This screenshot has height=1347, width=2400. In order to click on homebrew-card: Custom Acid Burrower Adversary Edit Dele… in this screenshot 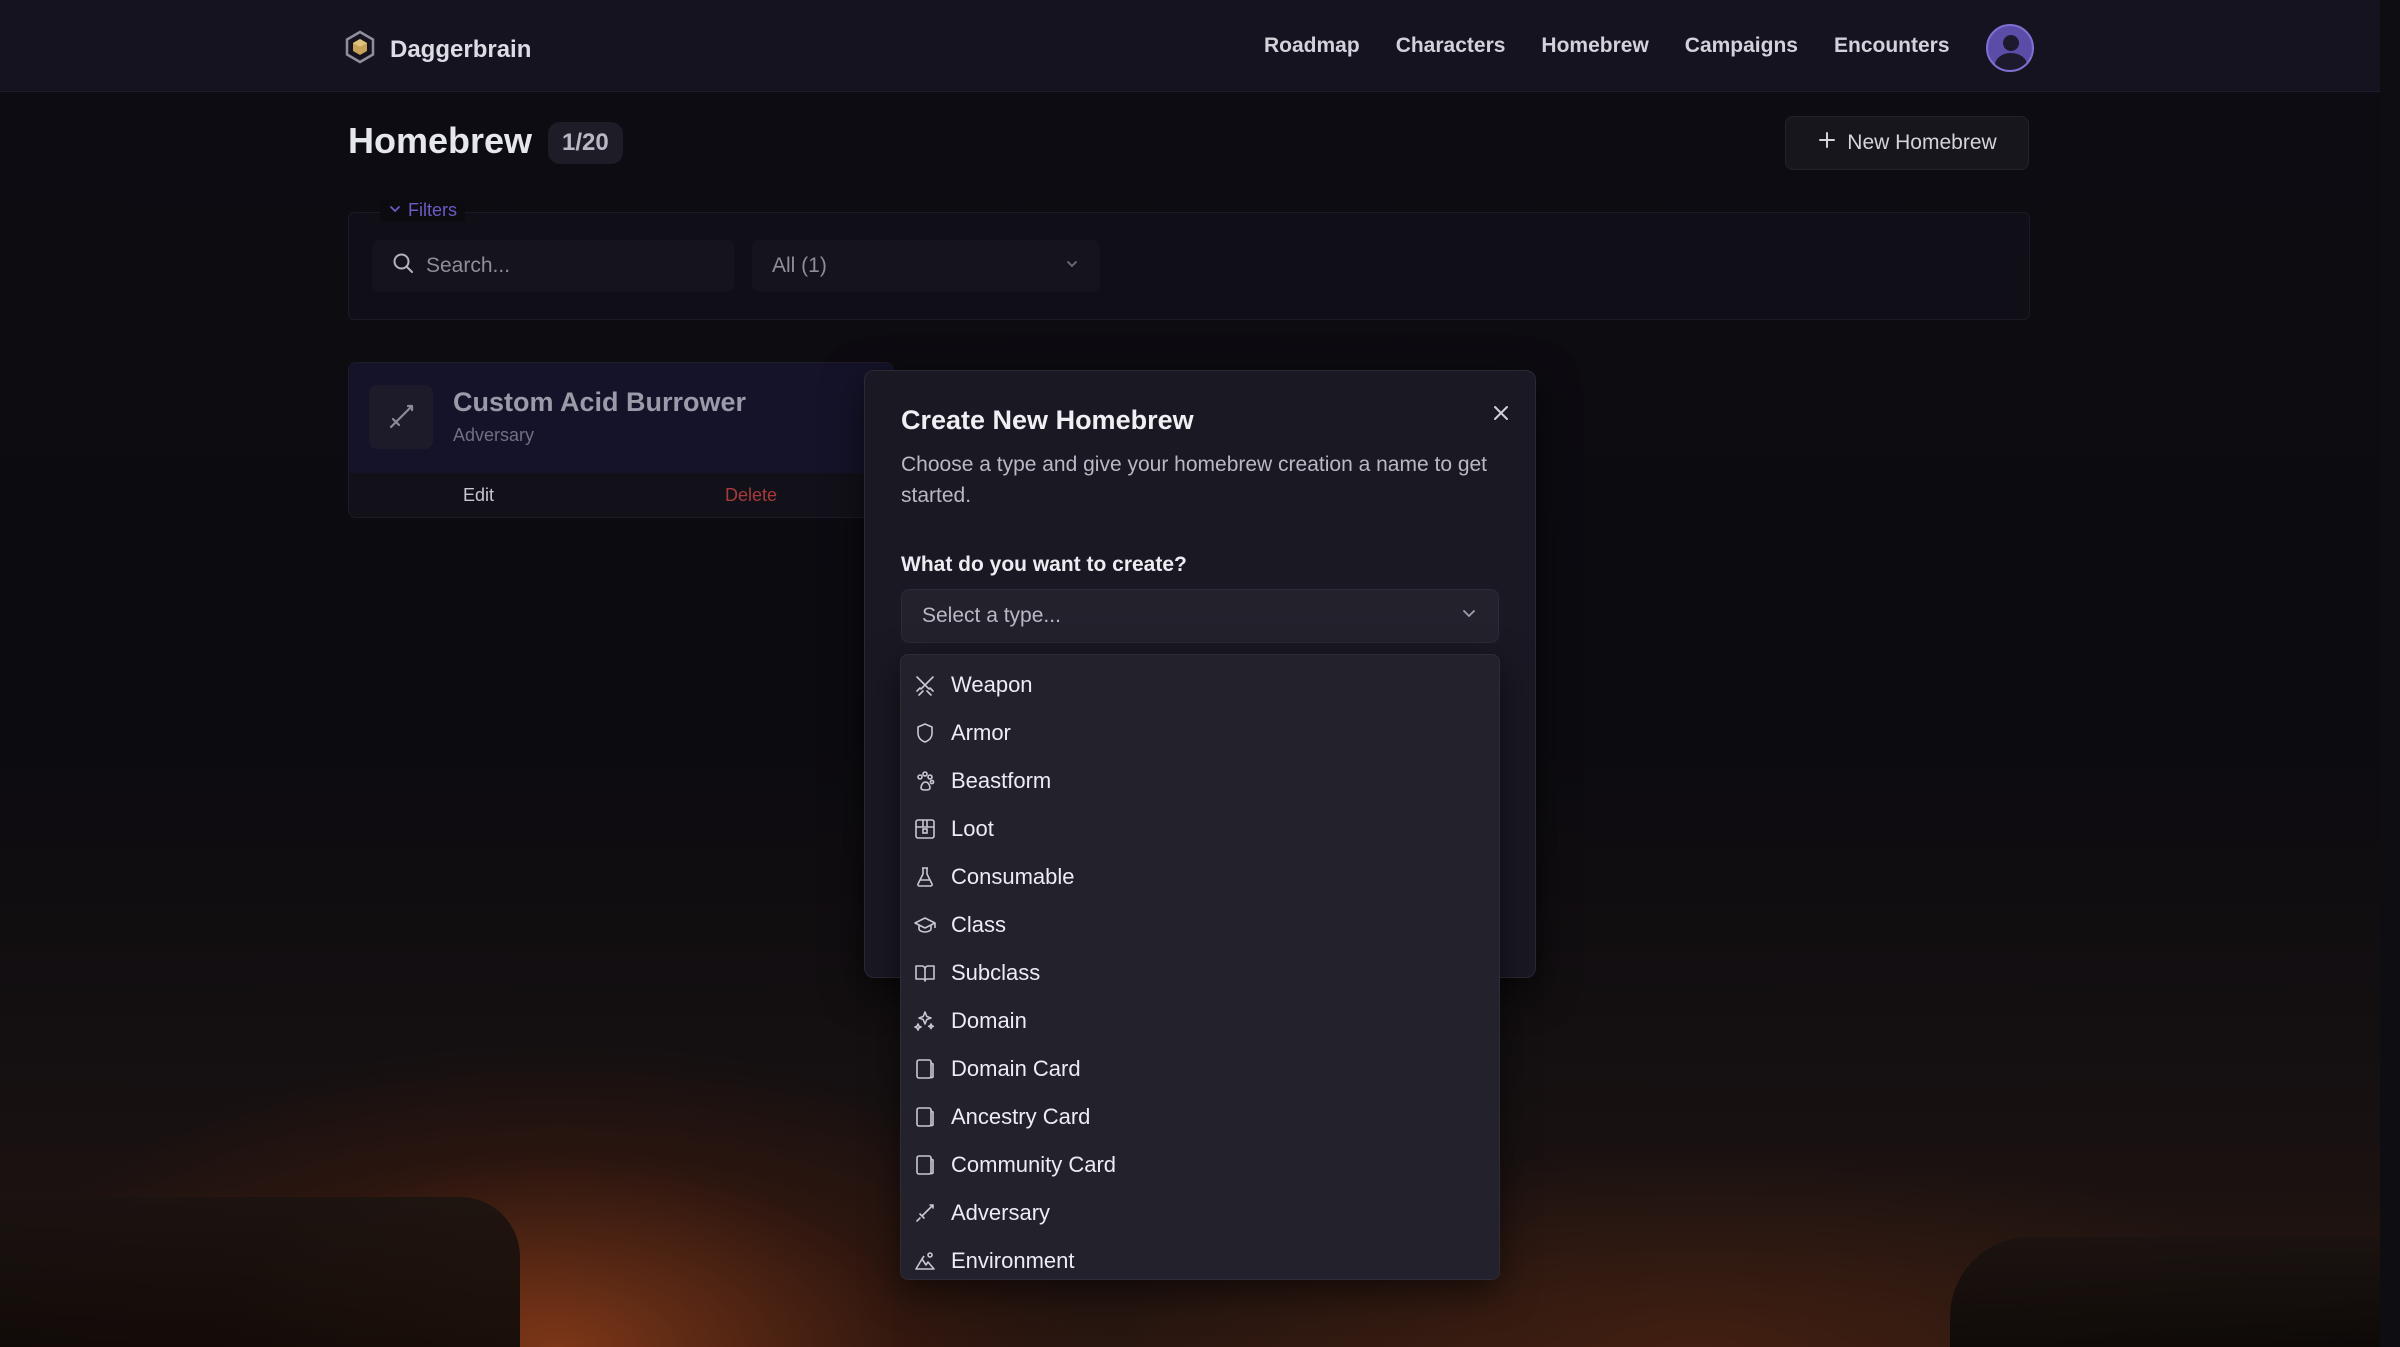, I will do `click(621, 440)`.